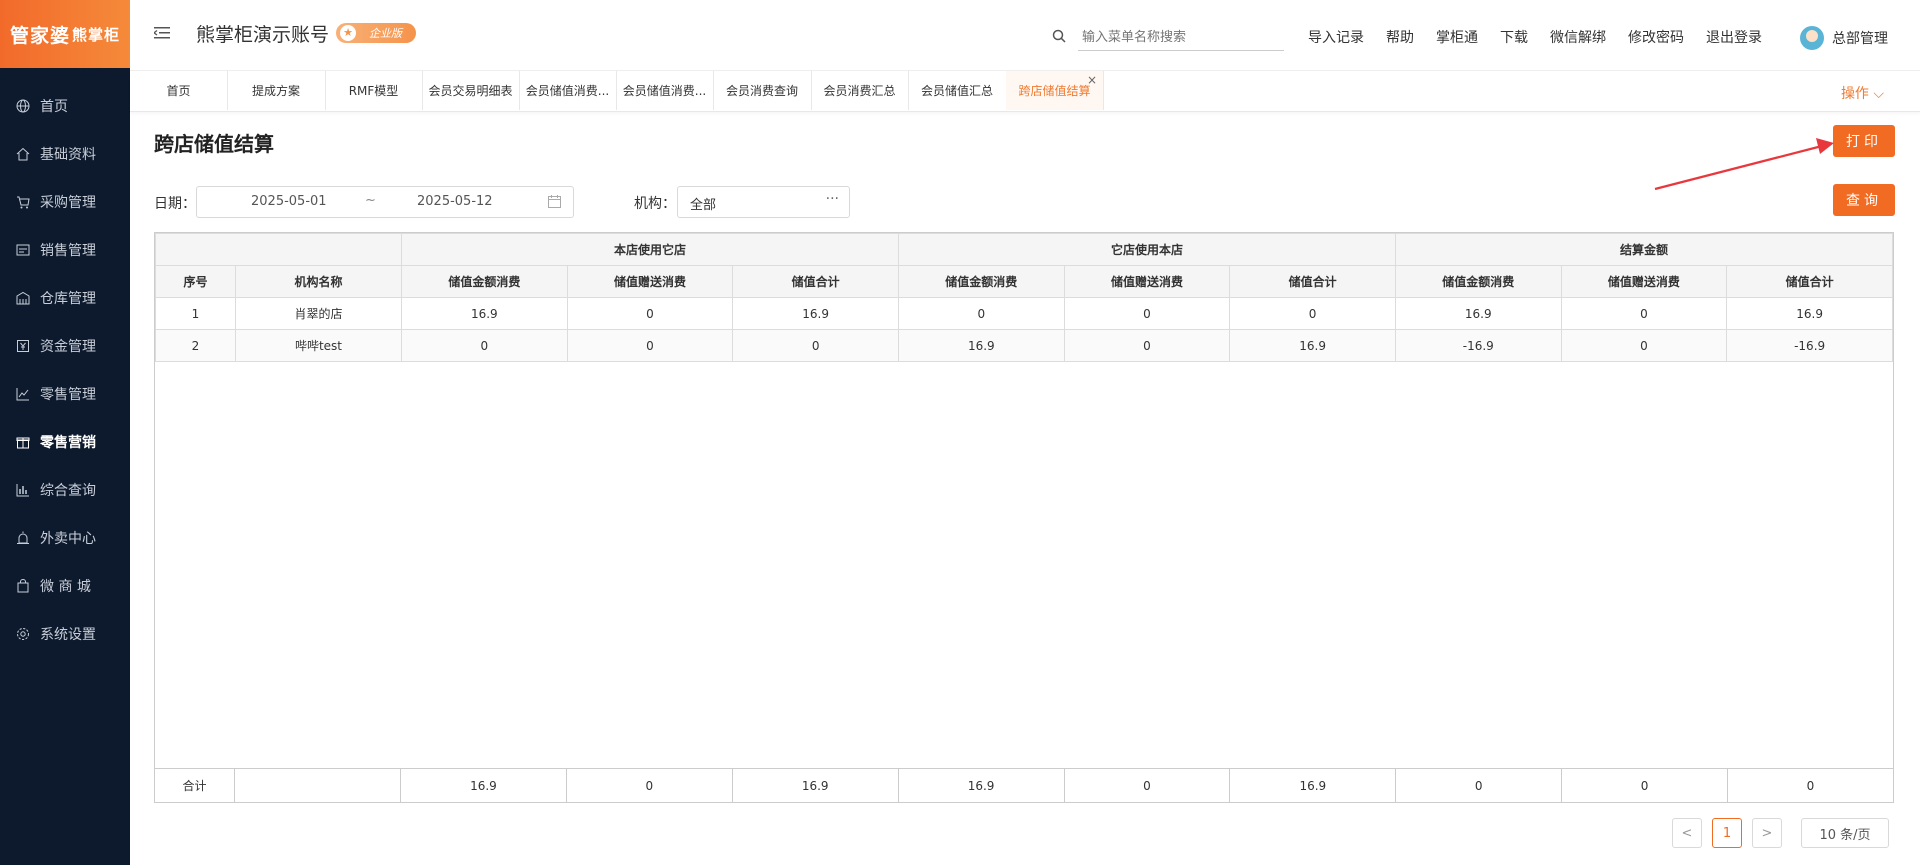  Describe the element at coordinates (1181, 37) in the screenshot. I see `menu-search-input` at that location.